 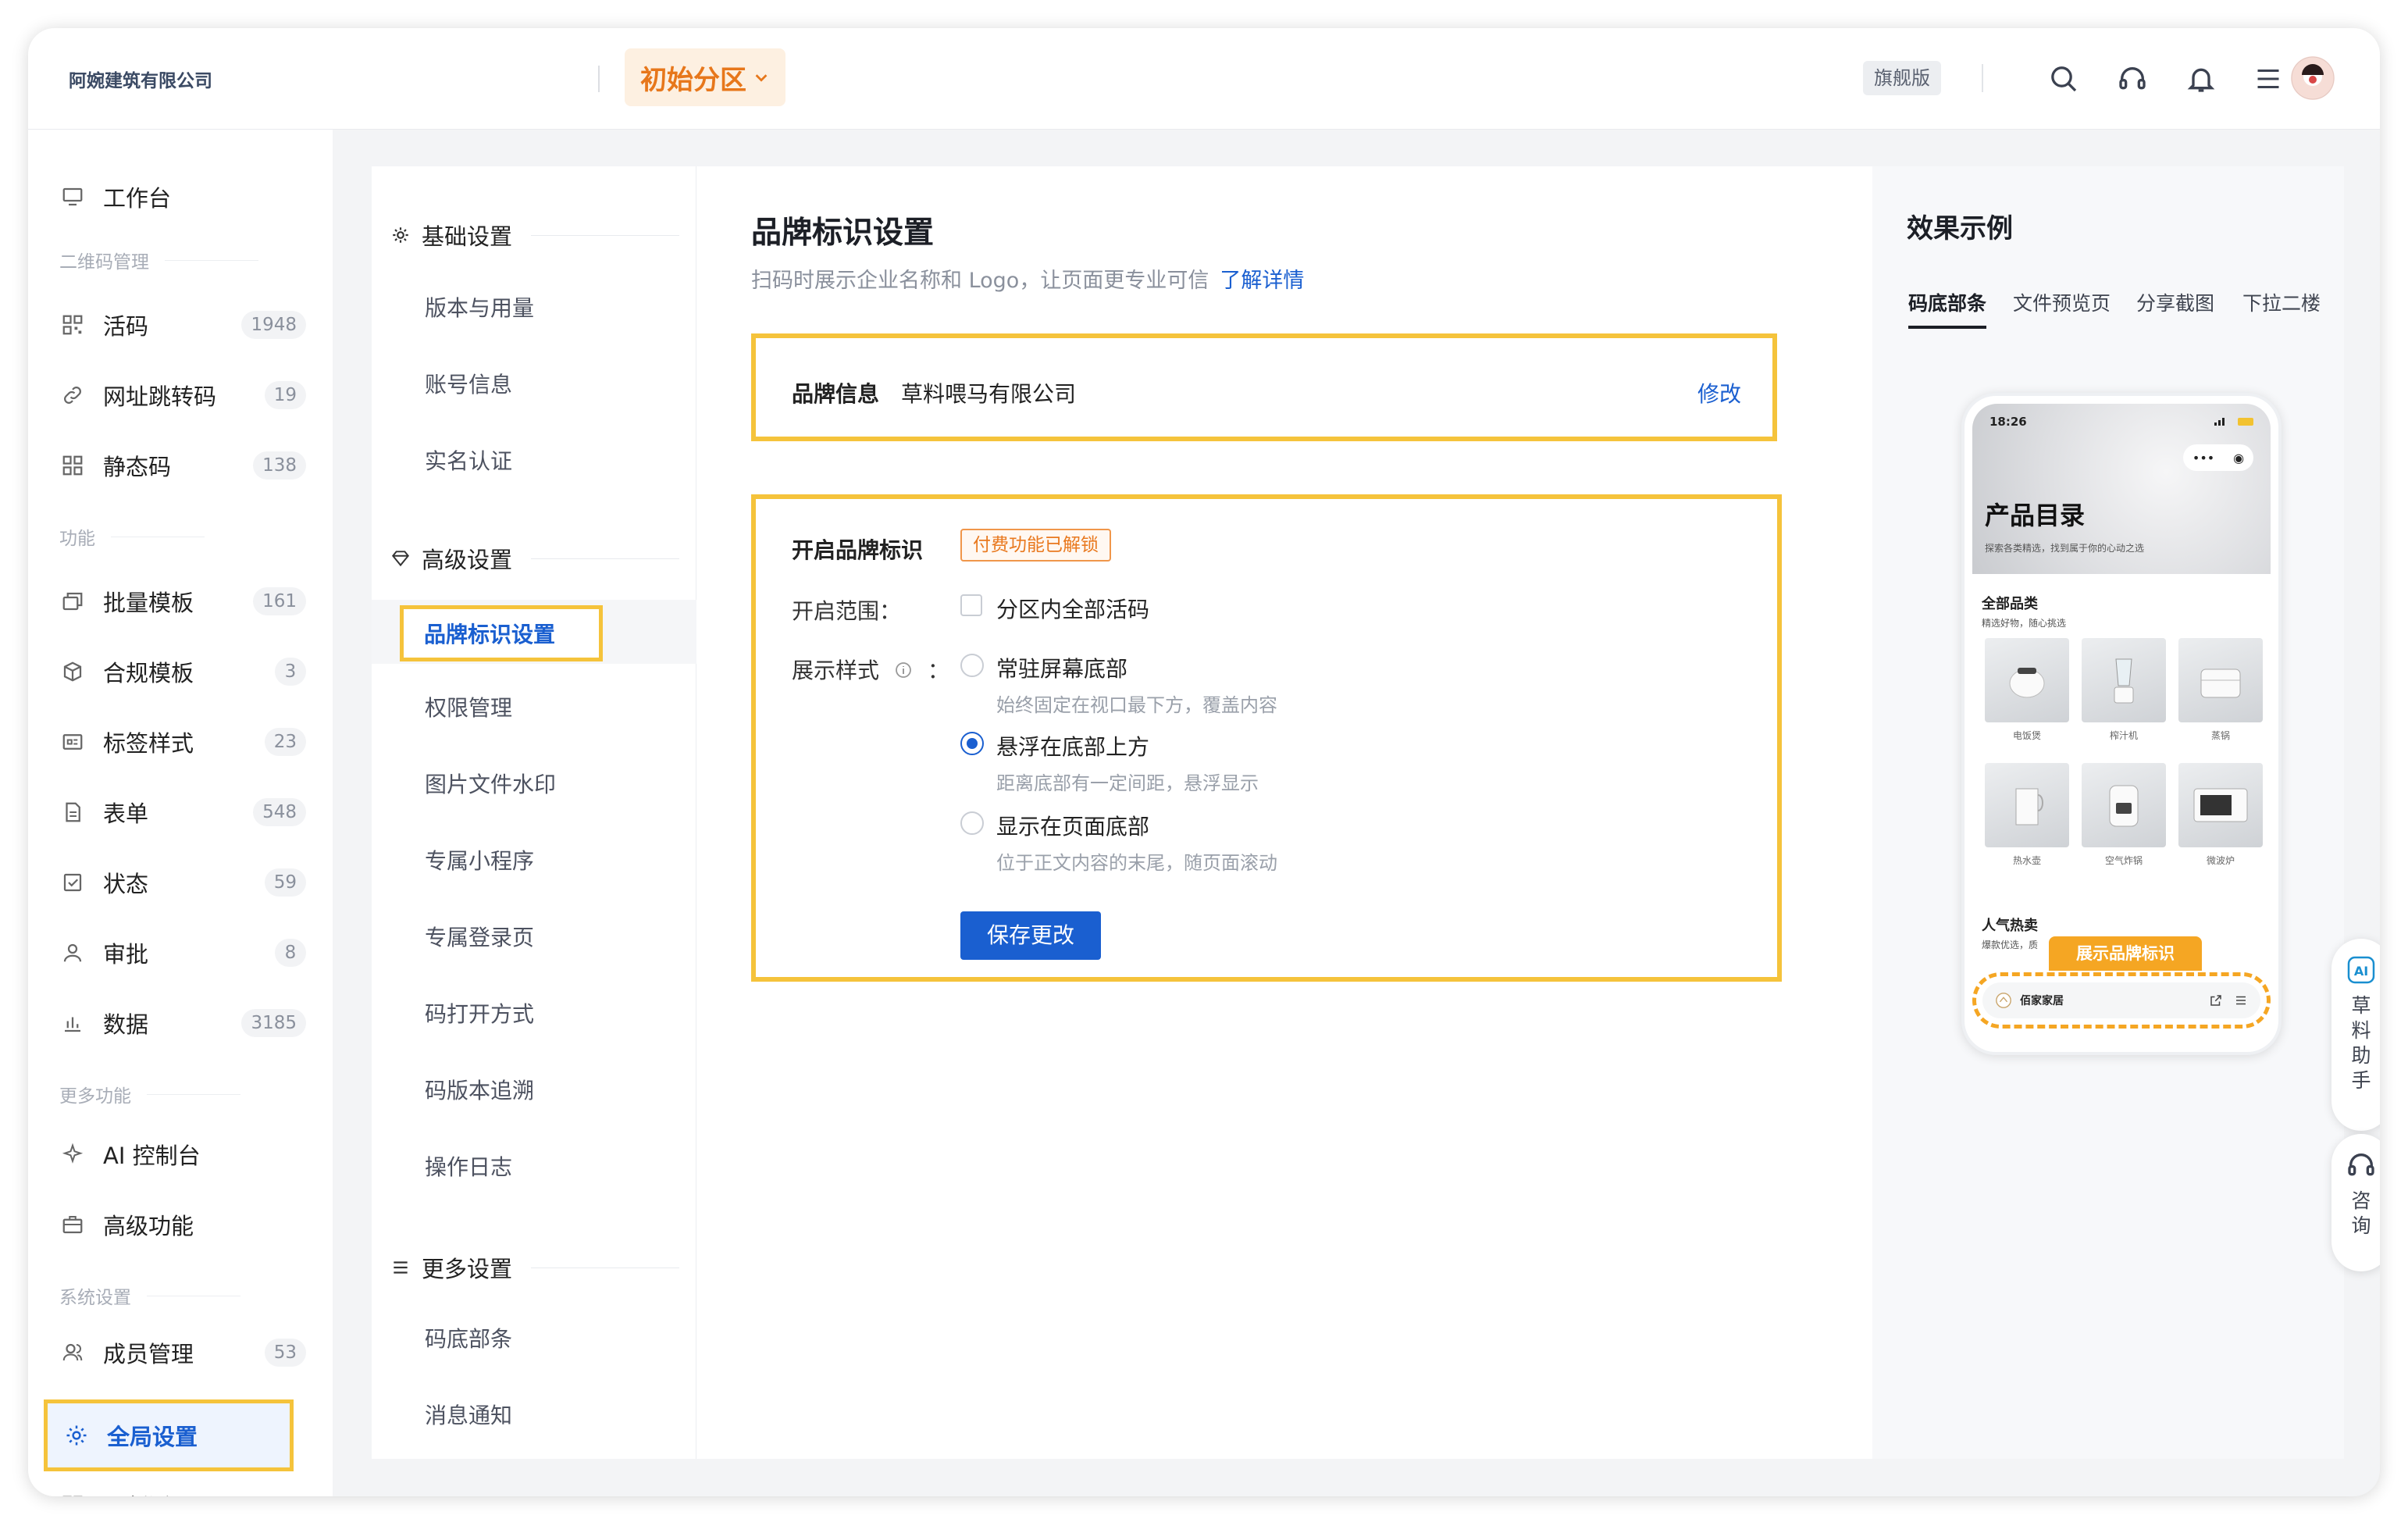 What do you see at coordinates (2220, 735) in the screenshot?
I see `product-name: 蒸锅` at bounding box center [2220, 735].